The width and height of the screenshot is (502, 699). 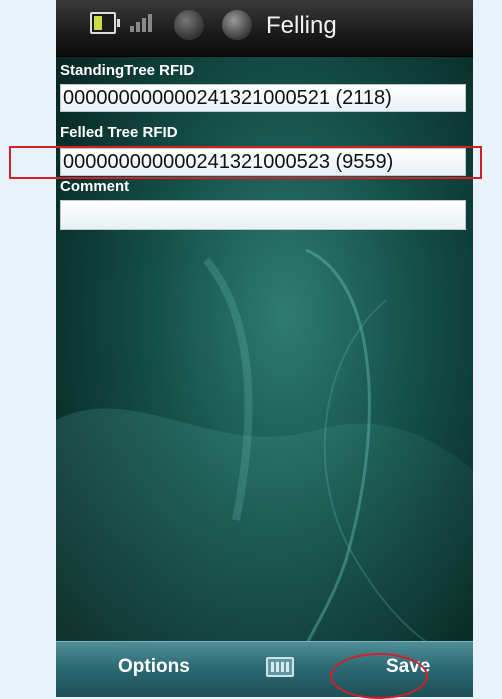 What do you see at coordinates (105, 23) in the screenshot?
I see `battery-icon` at bounding box center [105, 23].